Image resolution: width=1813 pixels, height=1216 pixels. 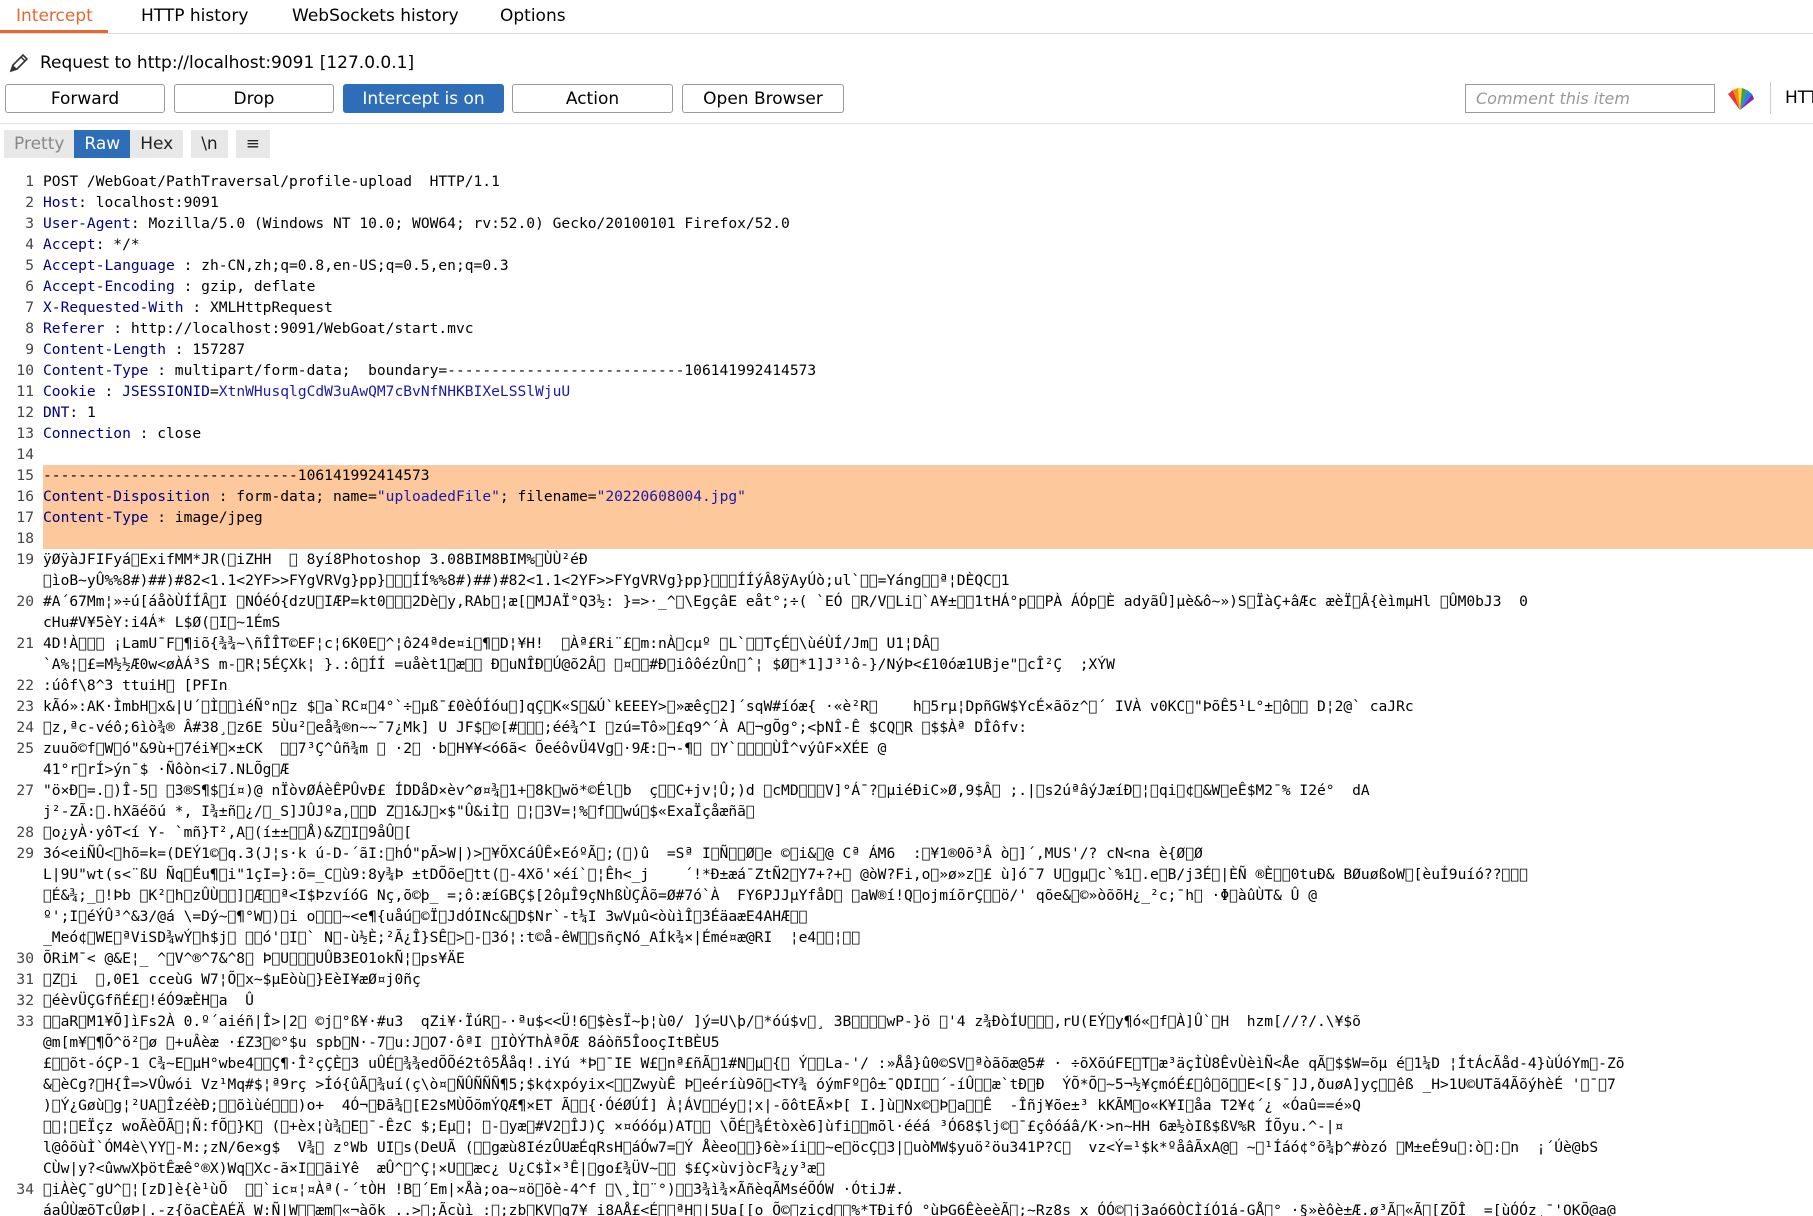 What do you see at coordinates (438, 496) in the screenshot?
I see `param-value: "uploadedFile"` at bounding box center [438, 496].